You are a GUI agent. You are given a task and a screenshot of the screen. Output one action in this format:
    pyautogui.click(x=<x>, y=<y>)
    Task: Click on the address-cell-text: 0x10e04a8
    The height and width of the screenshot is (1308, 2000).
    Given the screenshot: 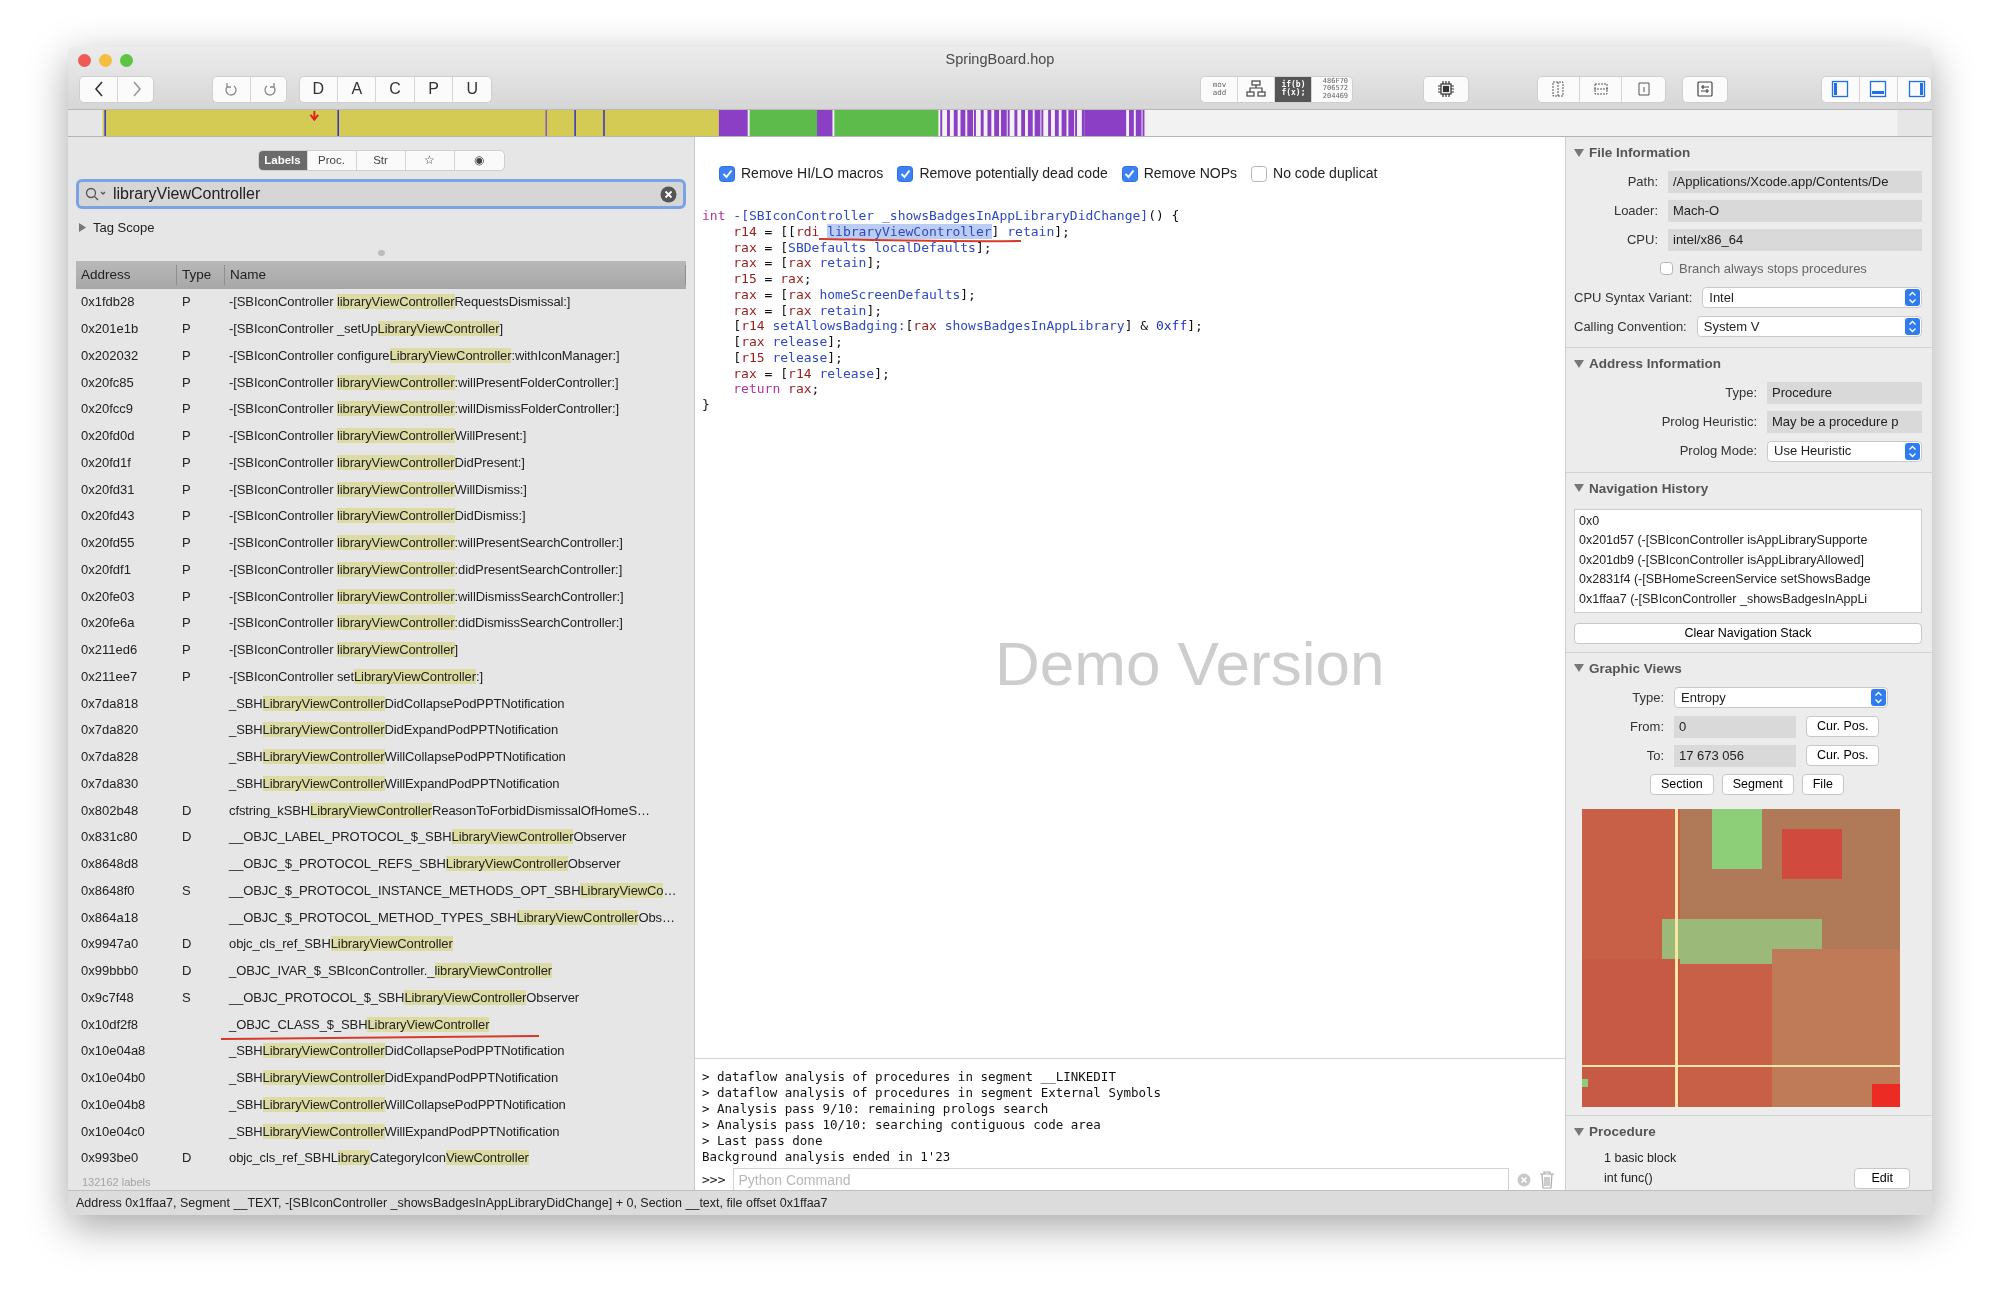 What is the action you would take?
    pyautogui.click(x=113, y=1051)
    